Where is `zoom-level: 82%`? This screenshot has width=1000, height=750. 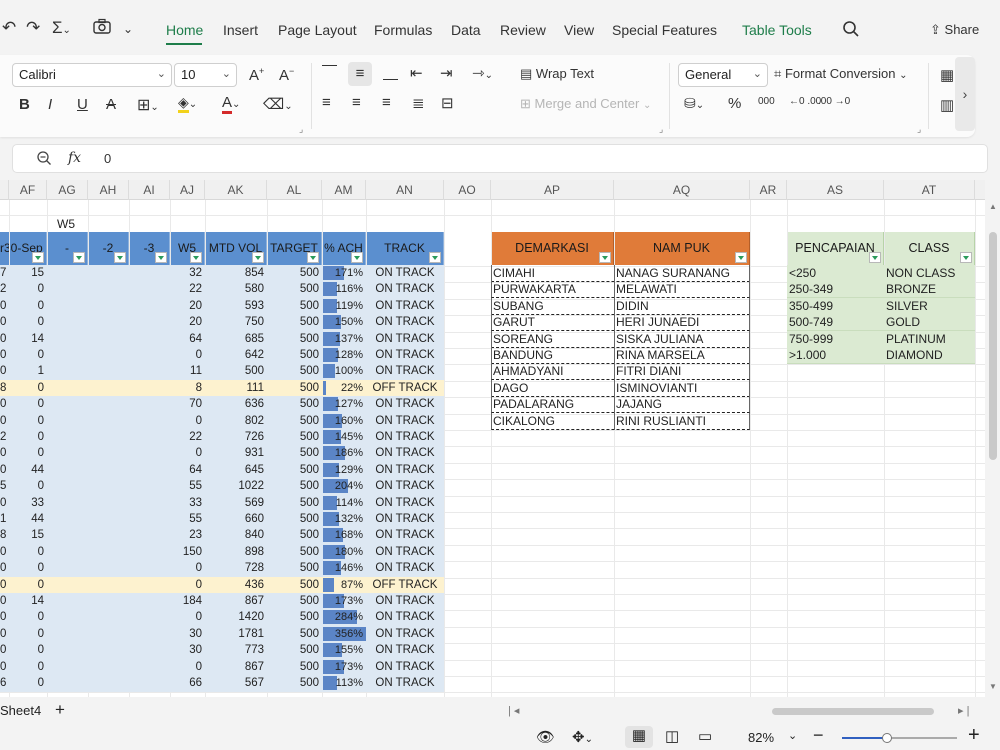
zoom-level: 82% is located at coordinates (761, 737).